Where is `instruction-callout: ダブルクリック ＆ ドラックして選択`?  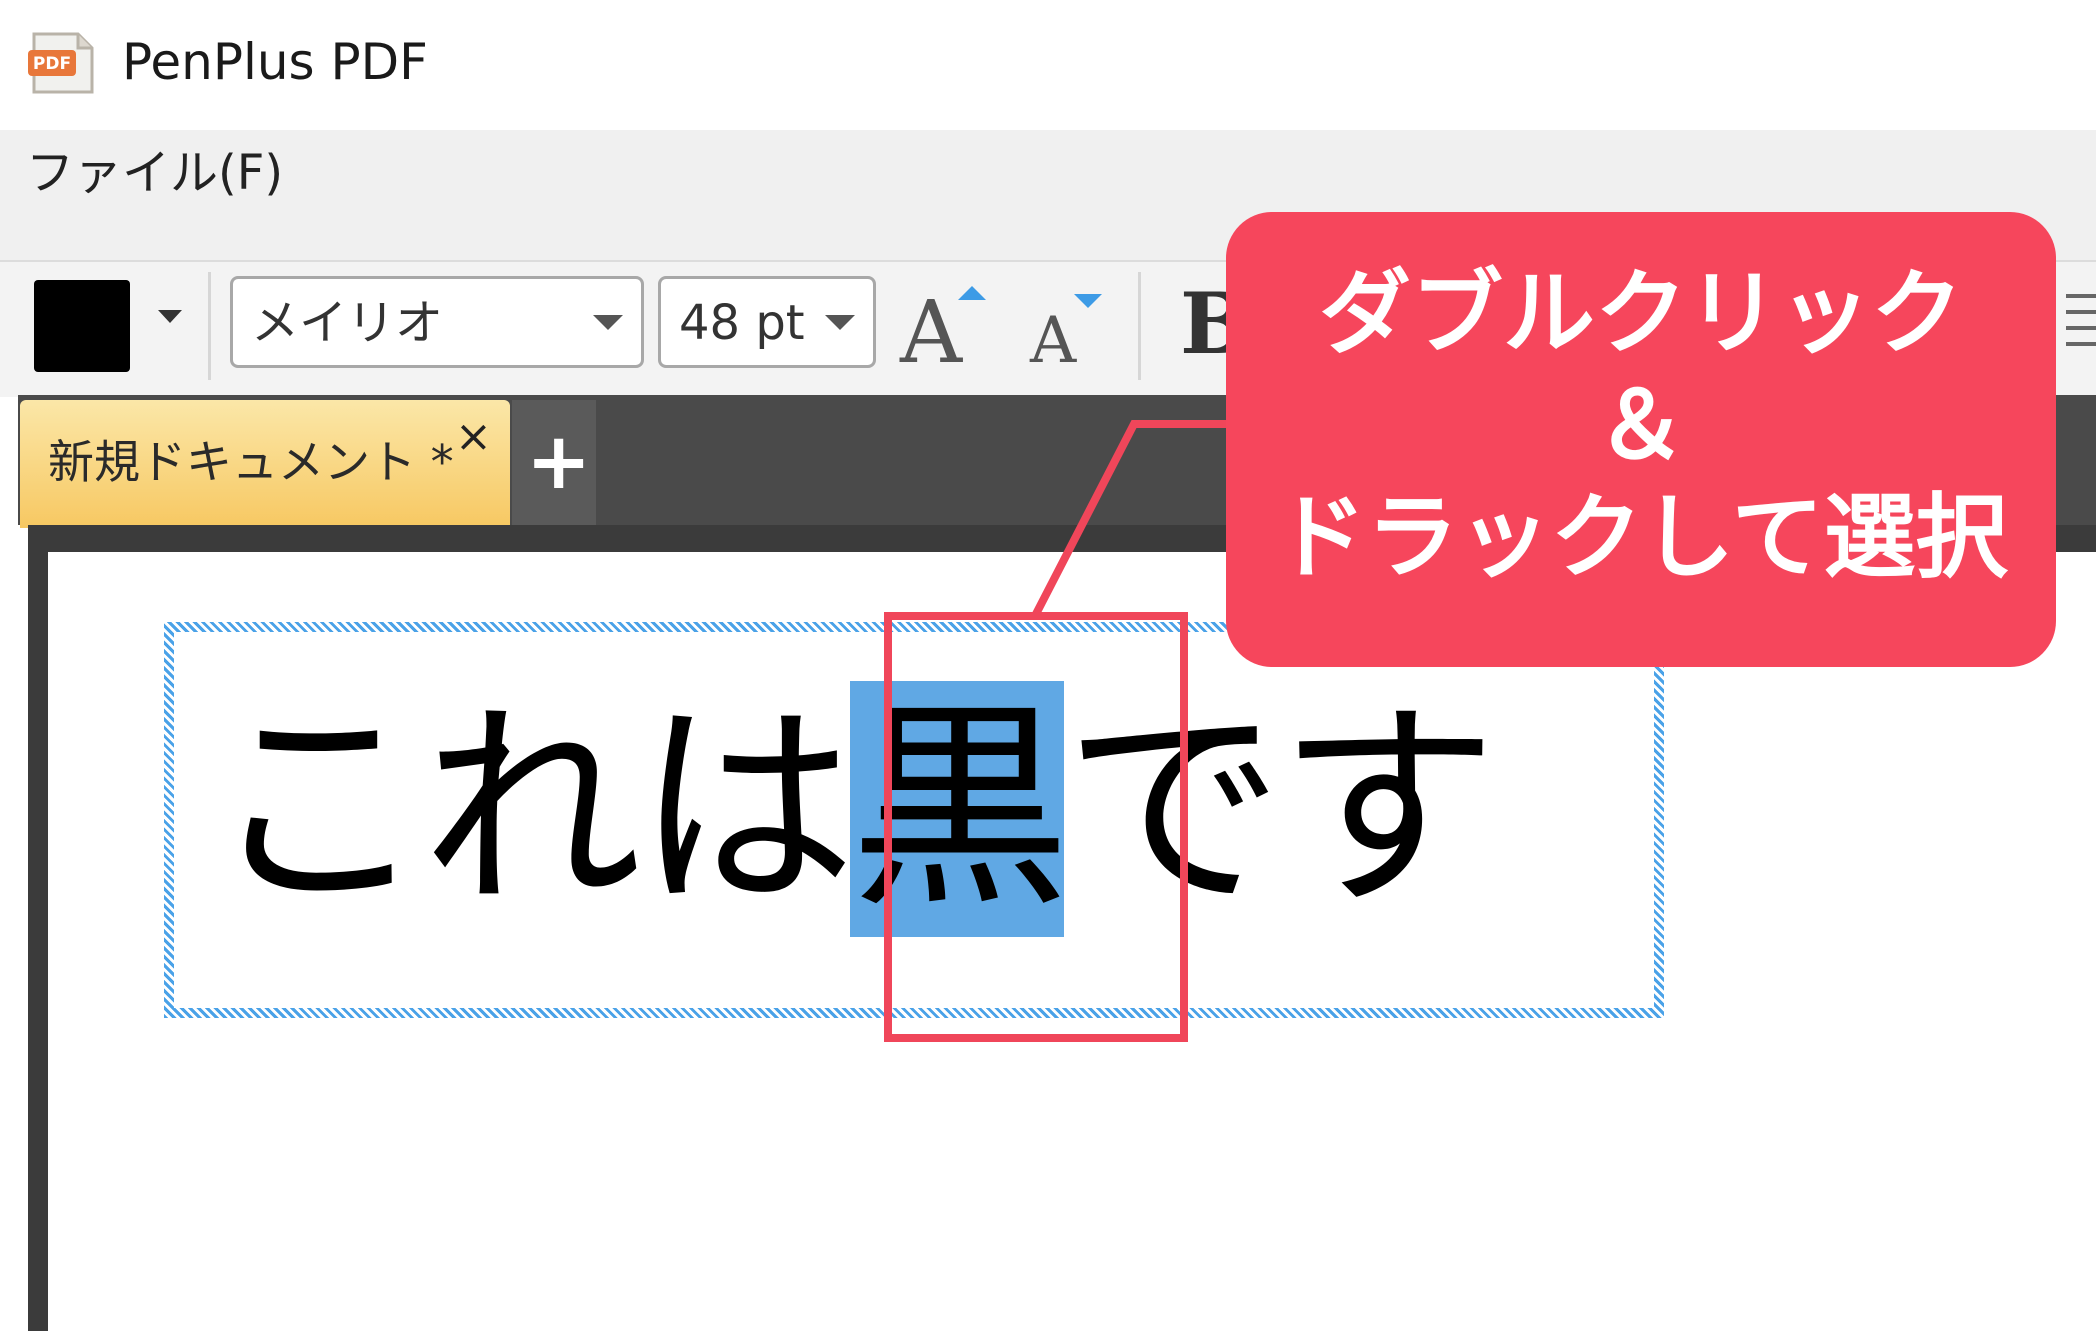 instruction-callout: ダブルクリック ＆ ドラックして選択 is located at coordinates (1641, 439).